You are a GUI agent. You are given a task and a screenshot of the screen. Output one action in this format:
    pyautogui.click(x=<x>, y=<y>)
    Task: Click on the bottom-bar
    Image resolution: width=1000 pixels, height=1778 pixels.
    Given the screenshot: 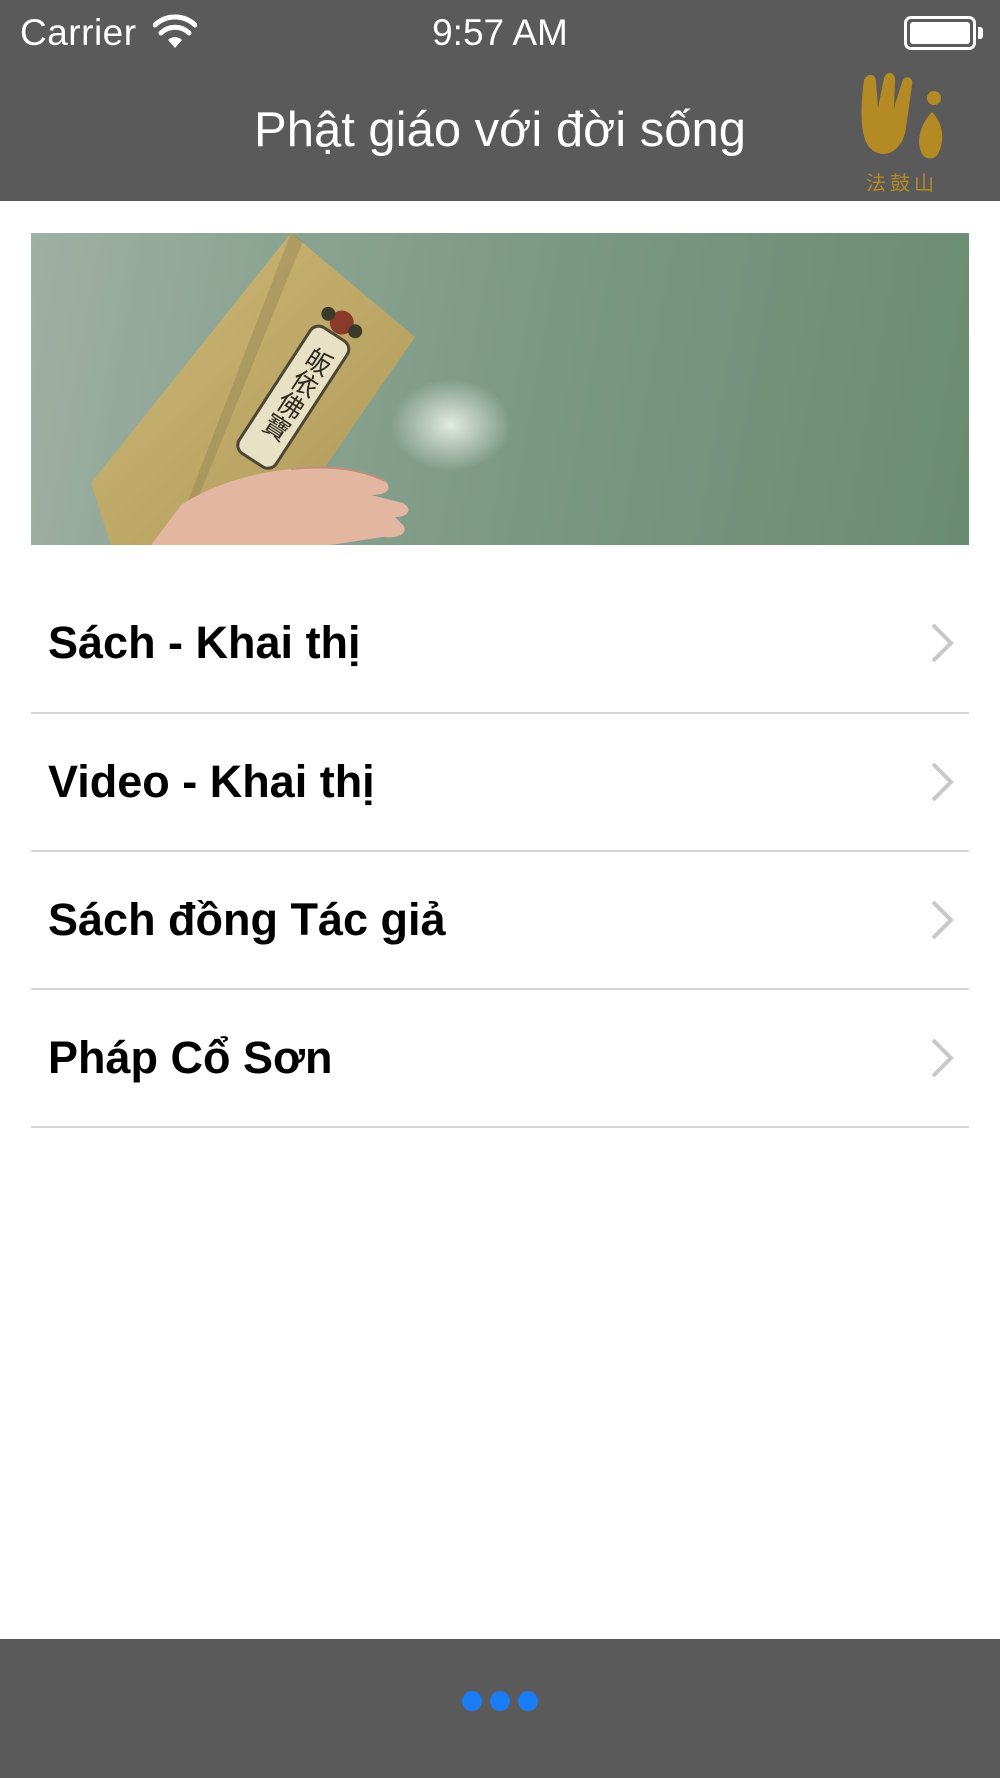 What is the action you would take?
    pyautogui.click(x=500, y=1708)
    